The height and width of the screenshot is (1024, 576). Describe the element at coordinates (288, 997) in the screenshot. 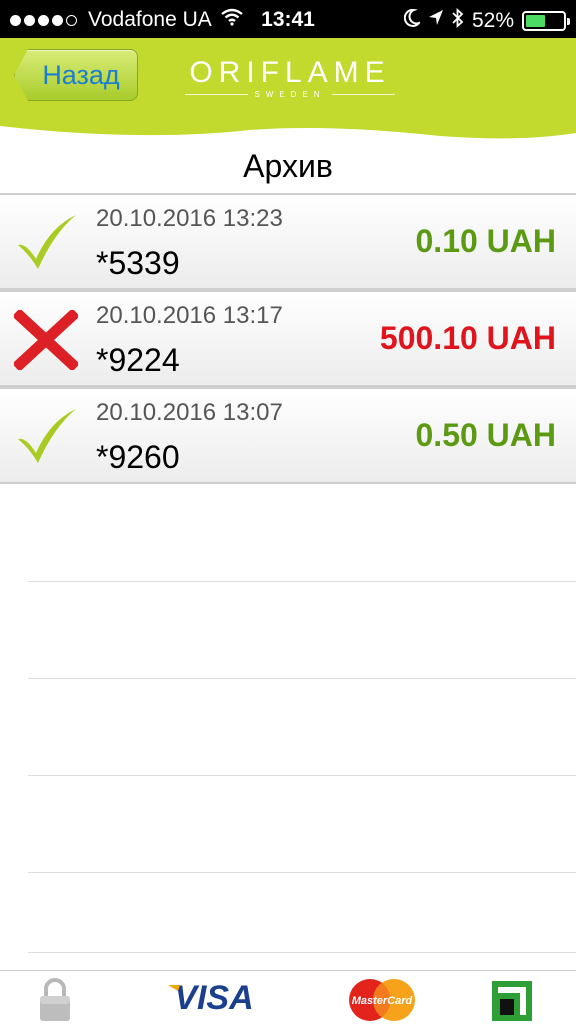

I see `payment-logos-bar: VISA MasterCard` at that location.